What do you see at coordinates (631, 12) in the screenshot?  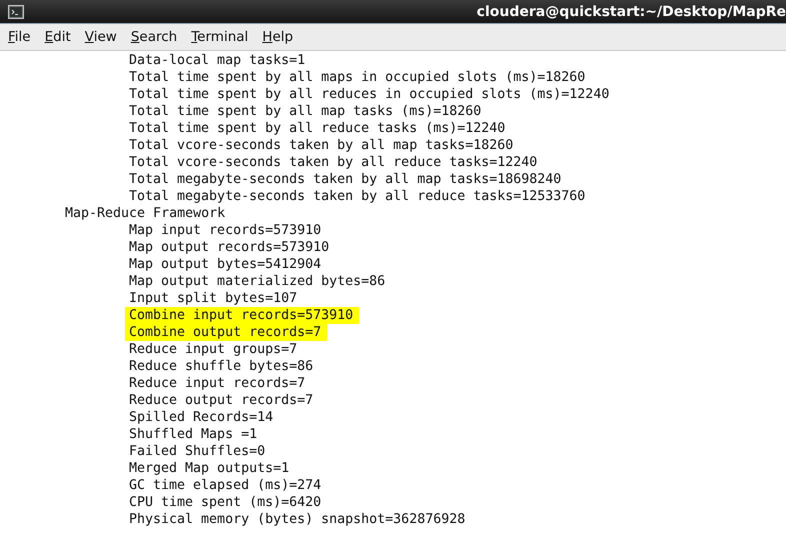 I see `window-title: cloudera@quickstart:~/Desktop/MapRe` at bounding box center [631, 12].